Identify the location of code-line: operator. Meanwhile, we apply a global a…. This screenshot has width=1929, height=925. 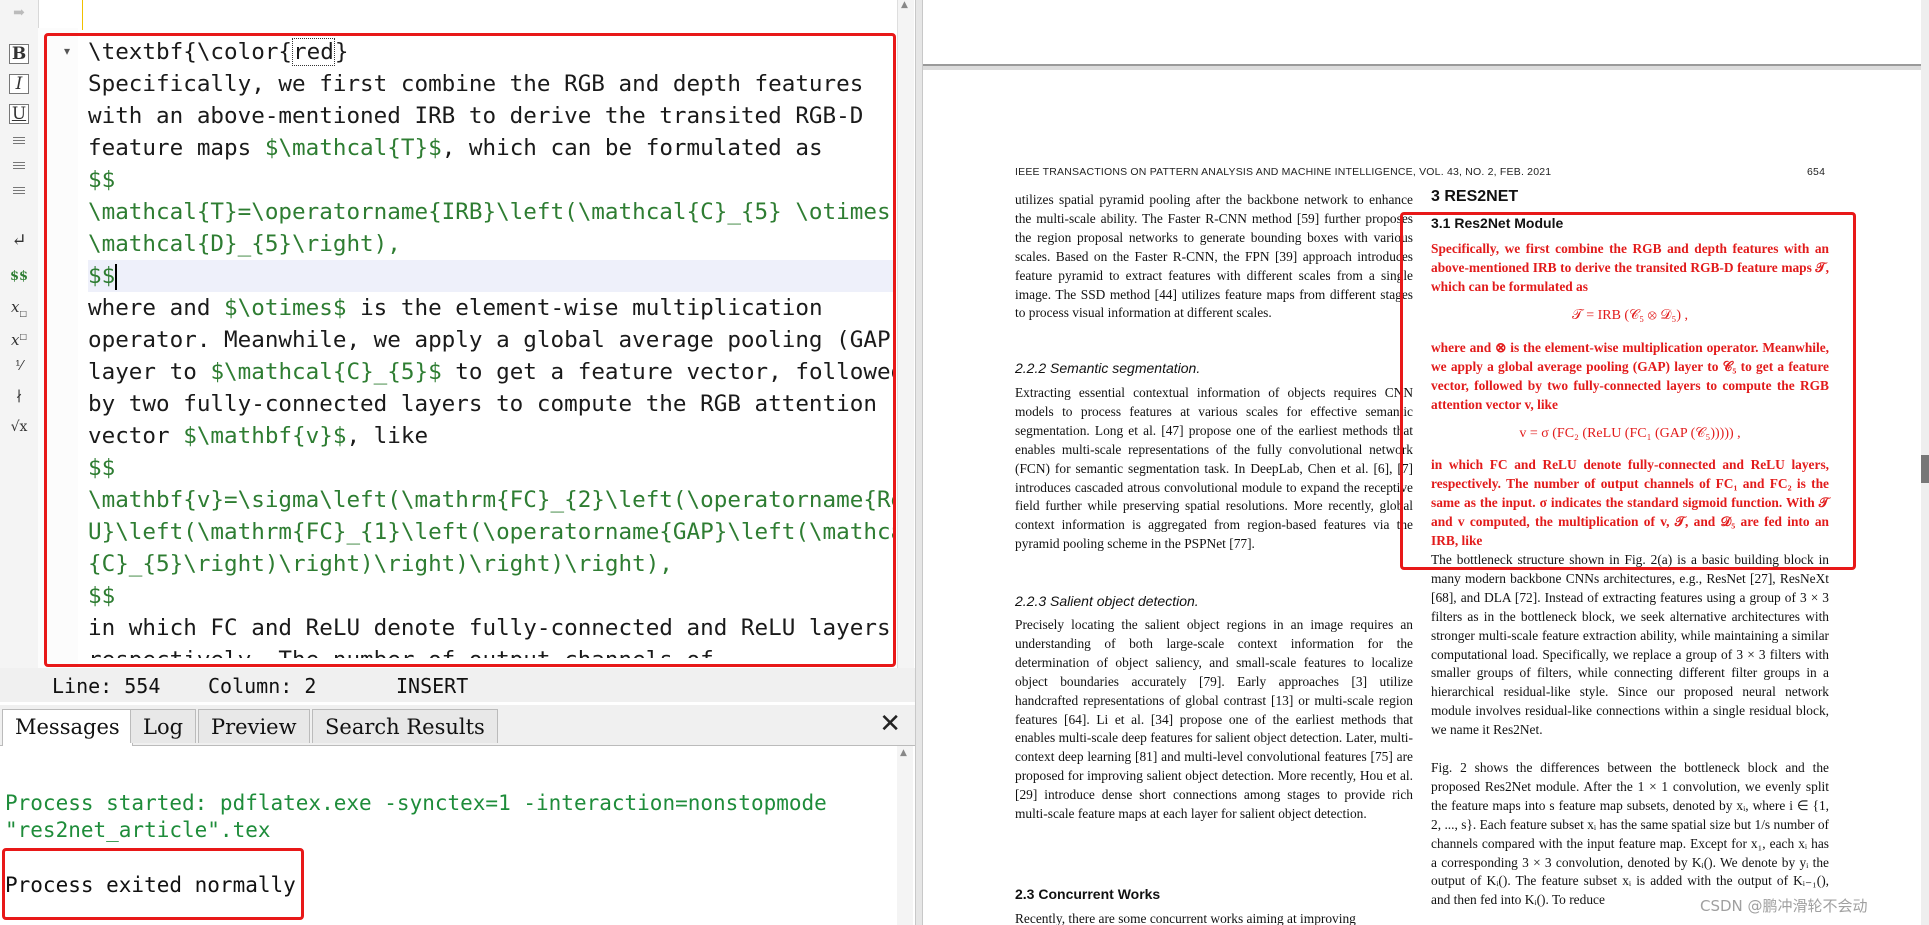
(492, 340).